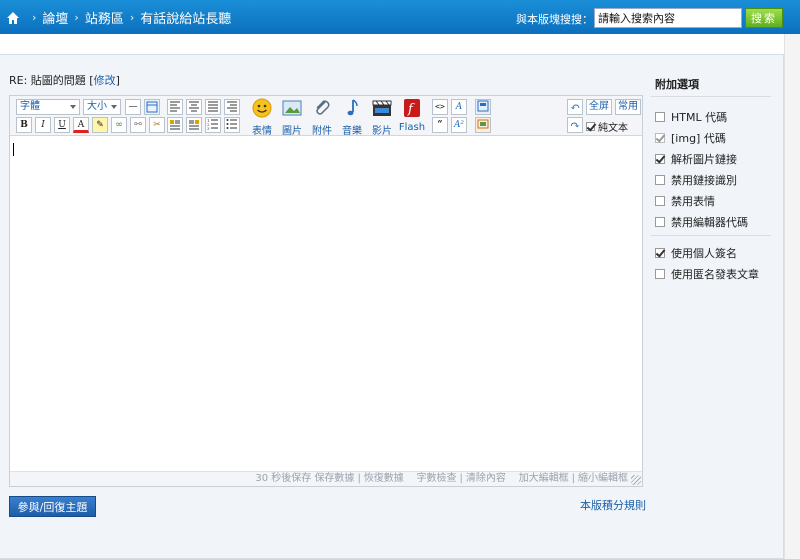 This screenshot has width=800, height=559. What do you see at coordinates (440, 125) in the screenshot?
I see `quote-icon: “` at bounding box center [440, 125].